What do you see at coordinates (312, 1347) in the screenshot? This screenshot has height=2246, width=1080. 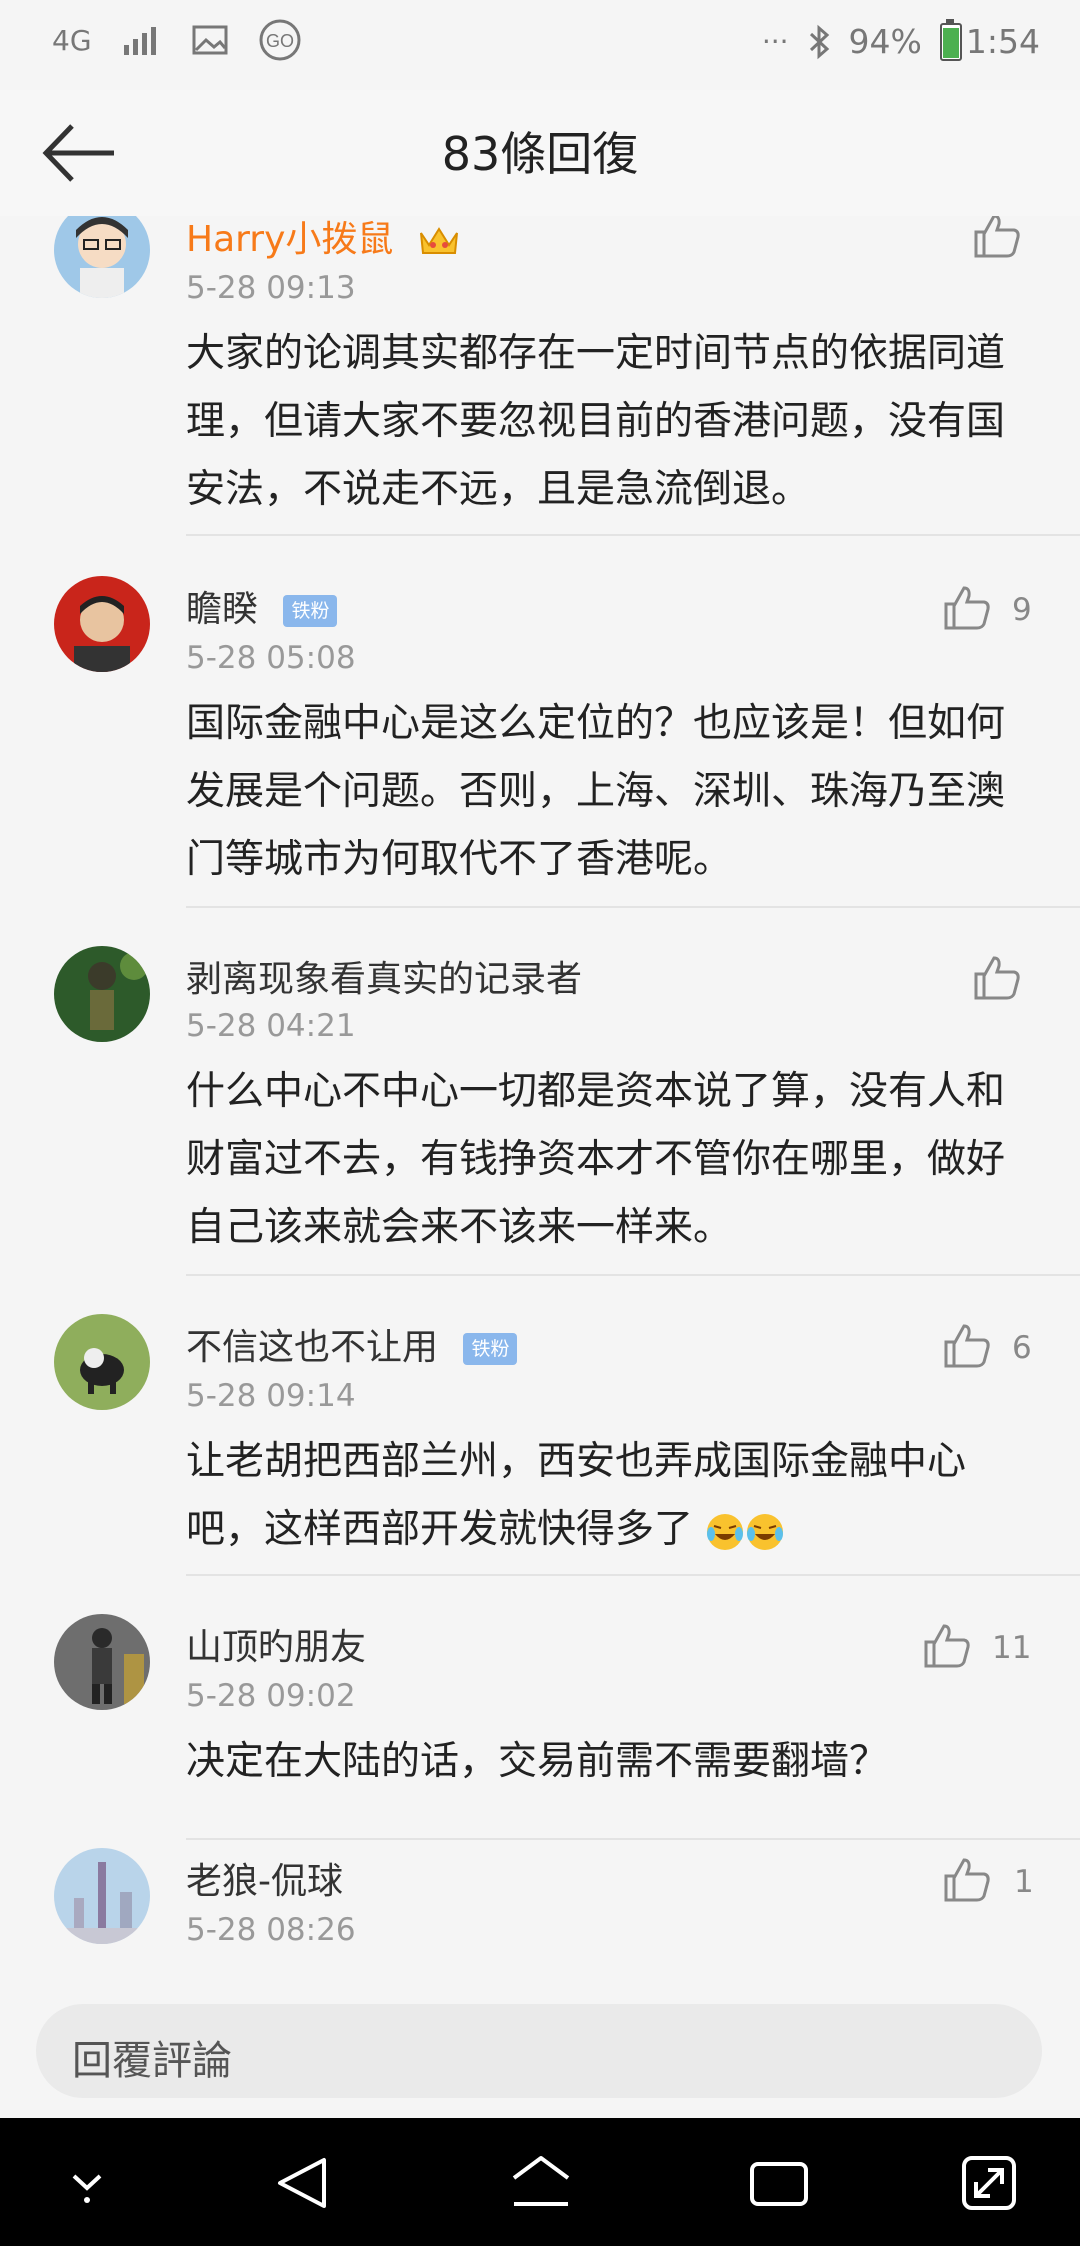 I see `username-text: 不信这也不让用` at bounding box center [312, 1347].